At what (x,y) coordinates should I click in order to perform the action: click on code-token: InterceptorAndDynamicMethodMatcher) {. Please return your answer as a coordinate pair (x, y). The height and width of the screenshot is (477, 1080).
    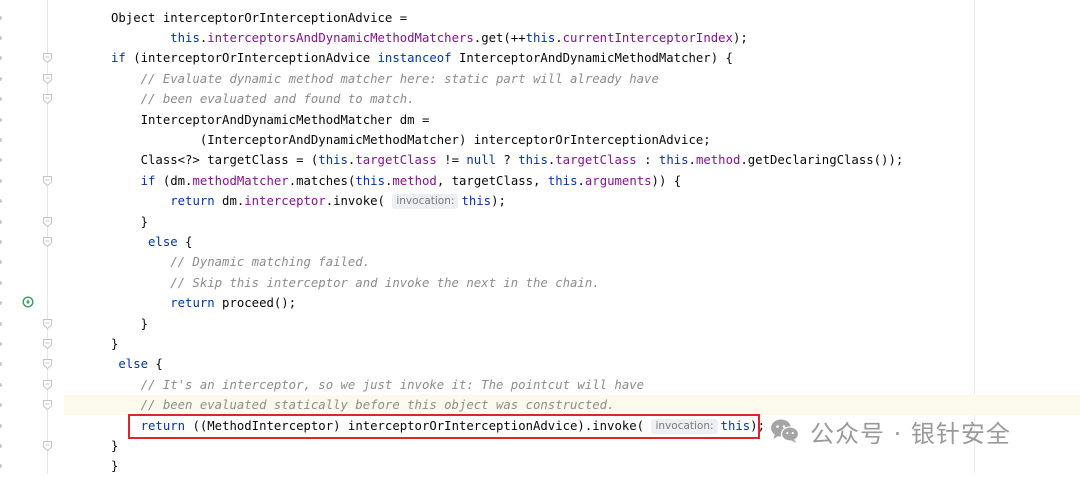
    Looking at the image, I should click on (592, 58).